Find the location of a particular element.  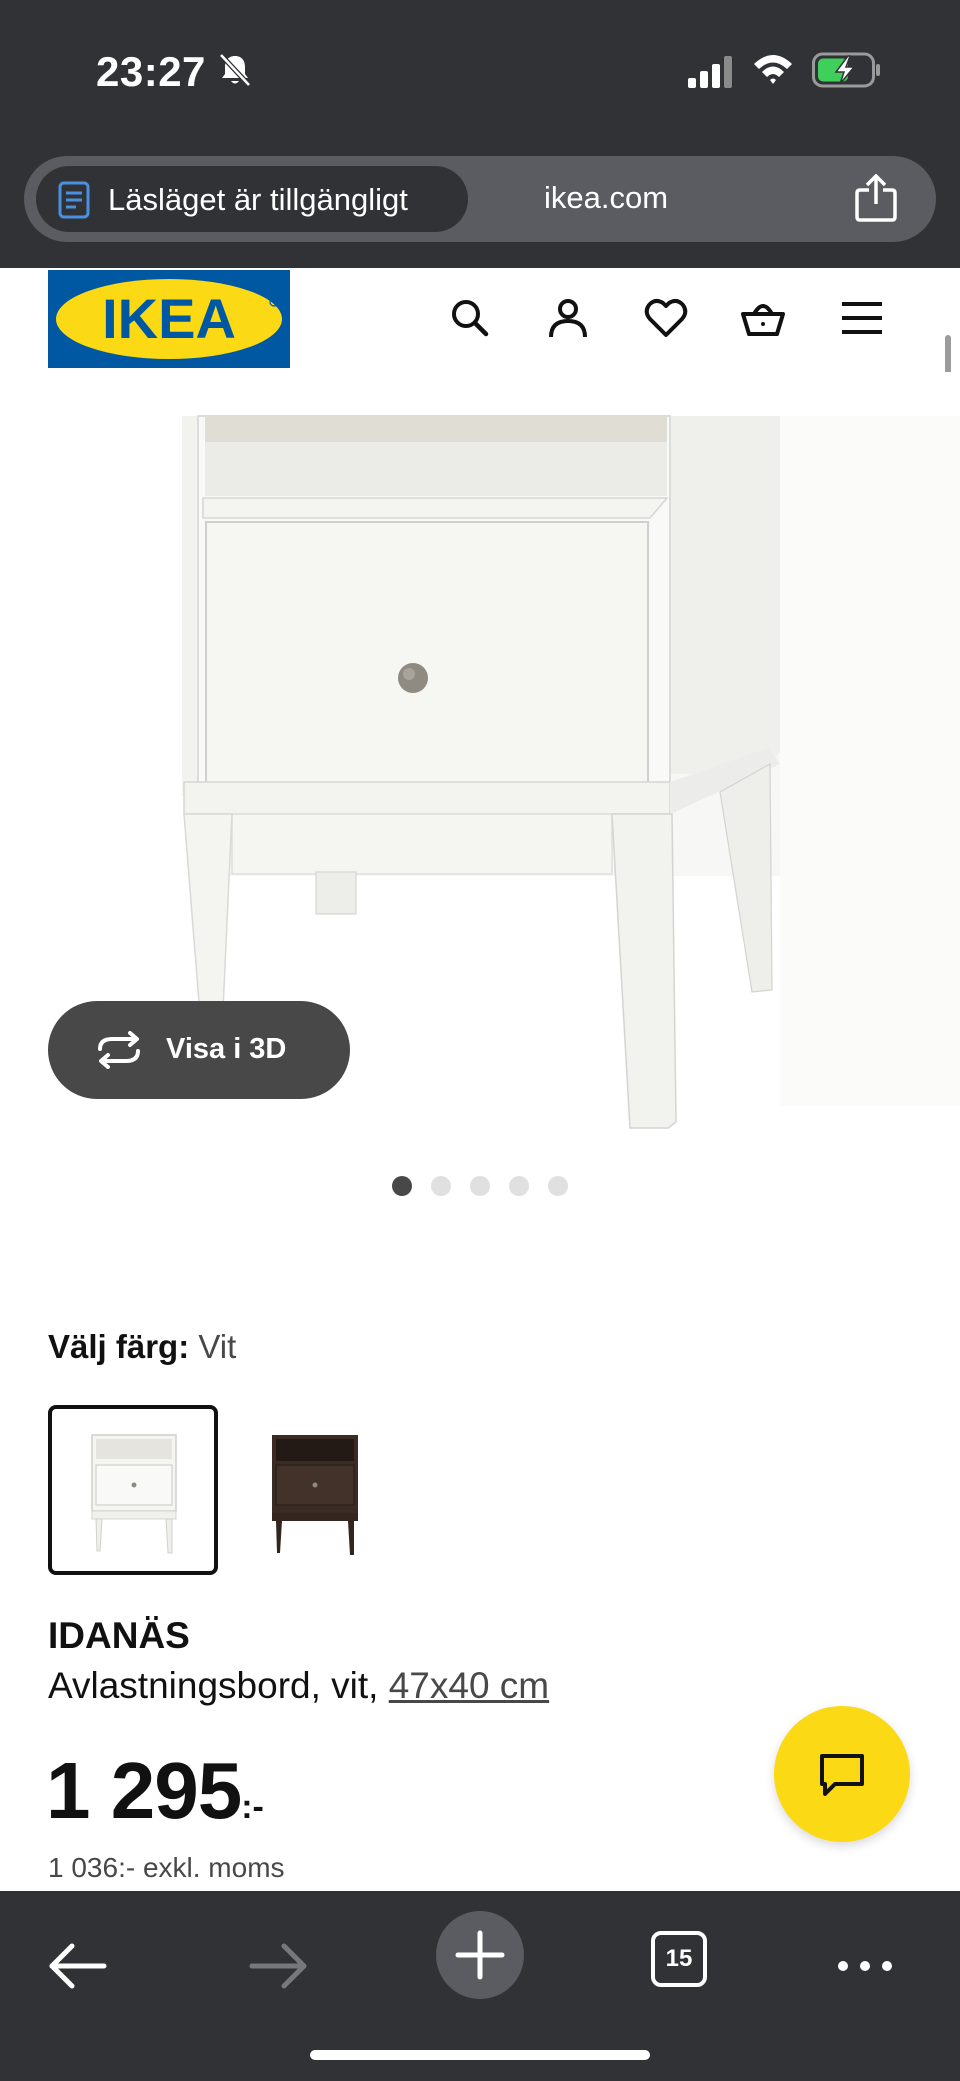

home-indicator is located at coordinates (480, 2055).